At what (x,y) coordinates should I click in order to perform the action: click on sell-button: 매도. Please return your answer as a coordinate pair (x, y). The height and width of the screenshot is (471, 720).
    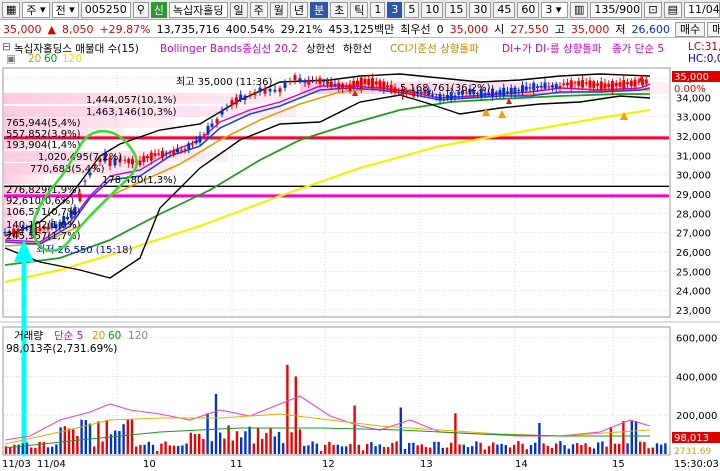
    Looking at the image, I should click on (713, 29).